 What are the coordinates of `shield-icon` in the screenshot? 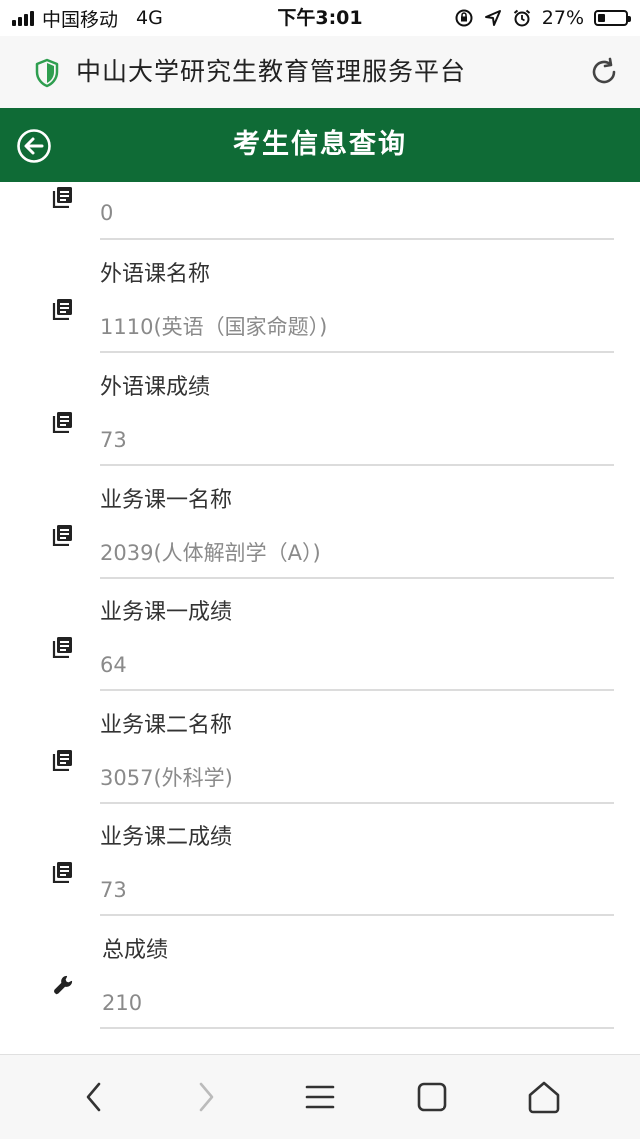 It's located at (47, 73).